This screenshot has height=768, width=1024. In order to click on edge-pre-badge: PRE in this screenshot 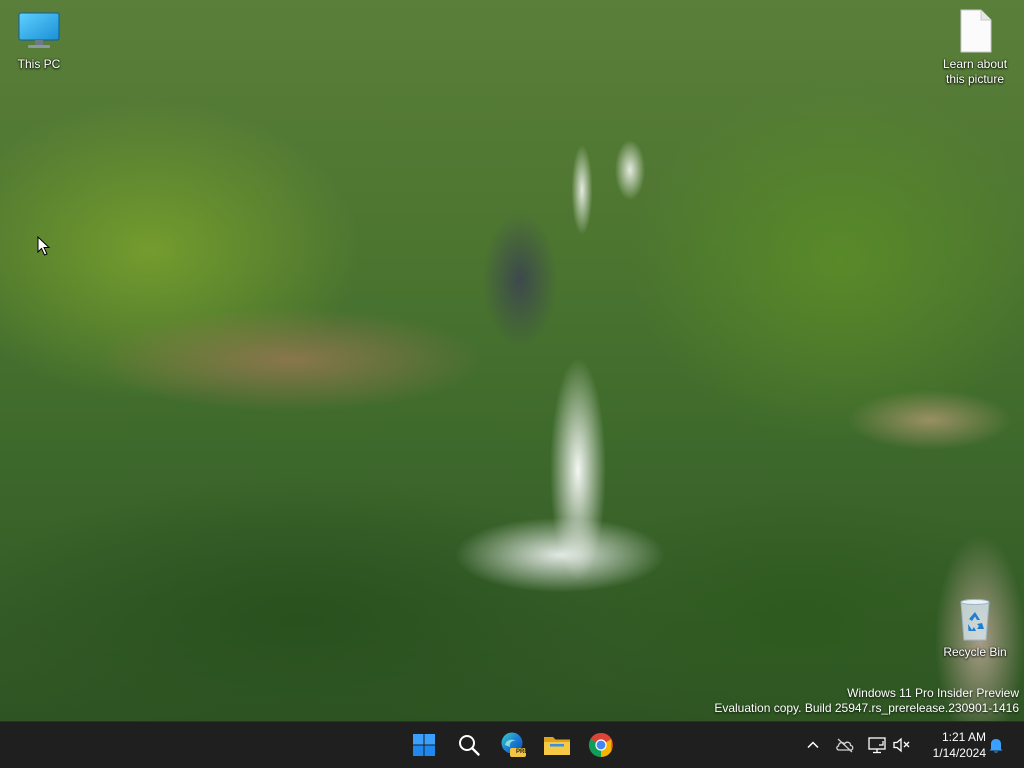, I will do `click(522, 752)`.